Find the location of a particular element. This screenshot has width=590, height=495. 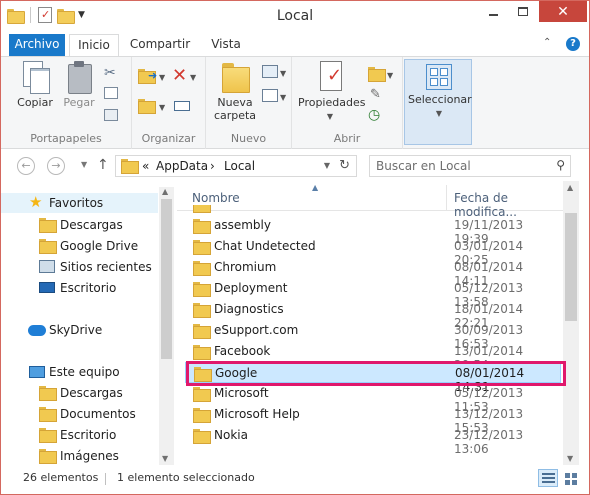

easy-access-icon is located at coordinates (270, 95).